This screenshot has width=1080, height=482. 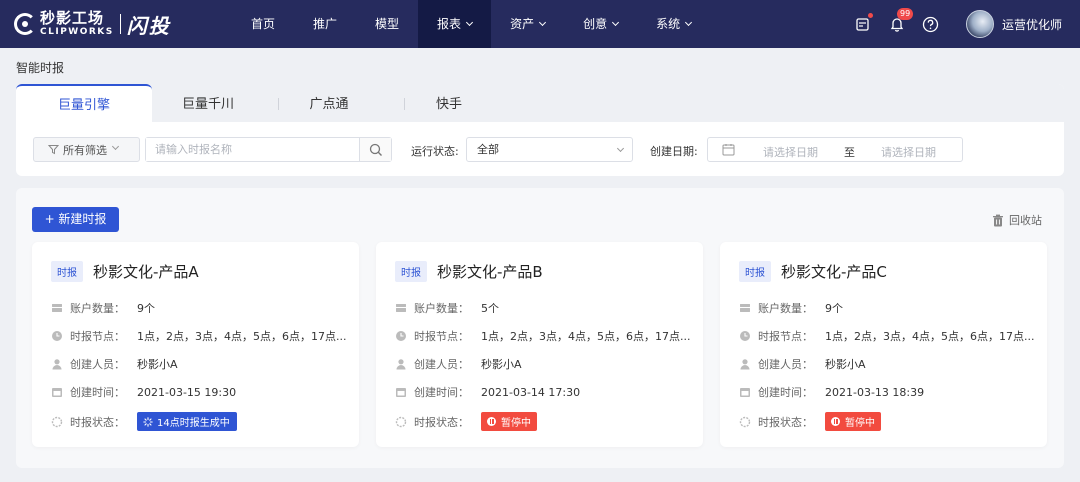 I want to click on date-filter-label: 创建日期:, so click(x=674, y=151).